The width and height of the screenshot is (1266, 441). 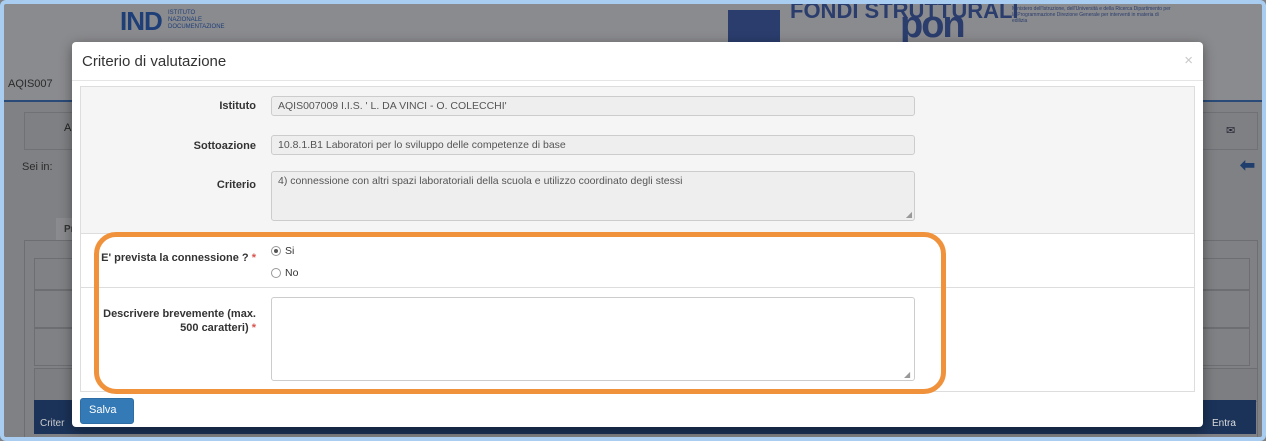 What do you see at coordinates (593, 339) in the screenshot?
I see `descrizione-textarea` at bounding box center [593, 339].